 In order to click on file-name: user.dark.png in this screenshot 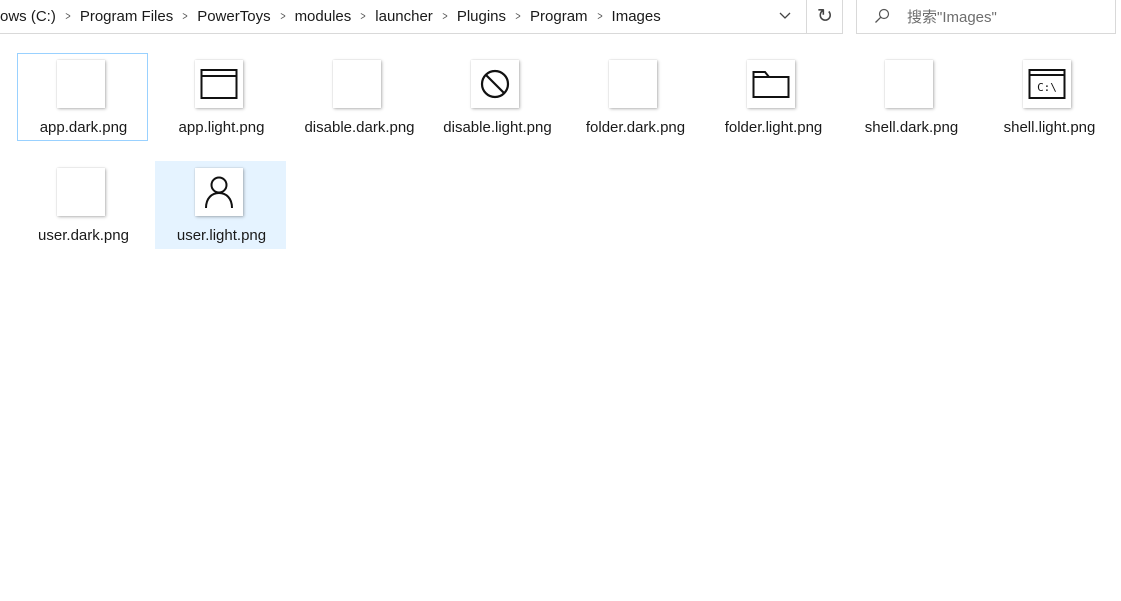, I will do `click(83, 235)`.